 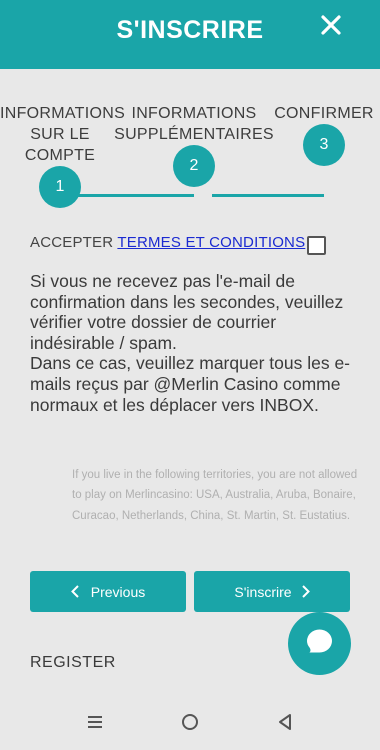 I want to click on accept-terms-row: ACCEPTER TERMES ET CONDITIONS, so click(x=167, y=242).